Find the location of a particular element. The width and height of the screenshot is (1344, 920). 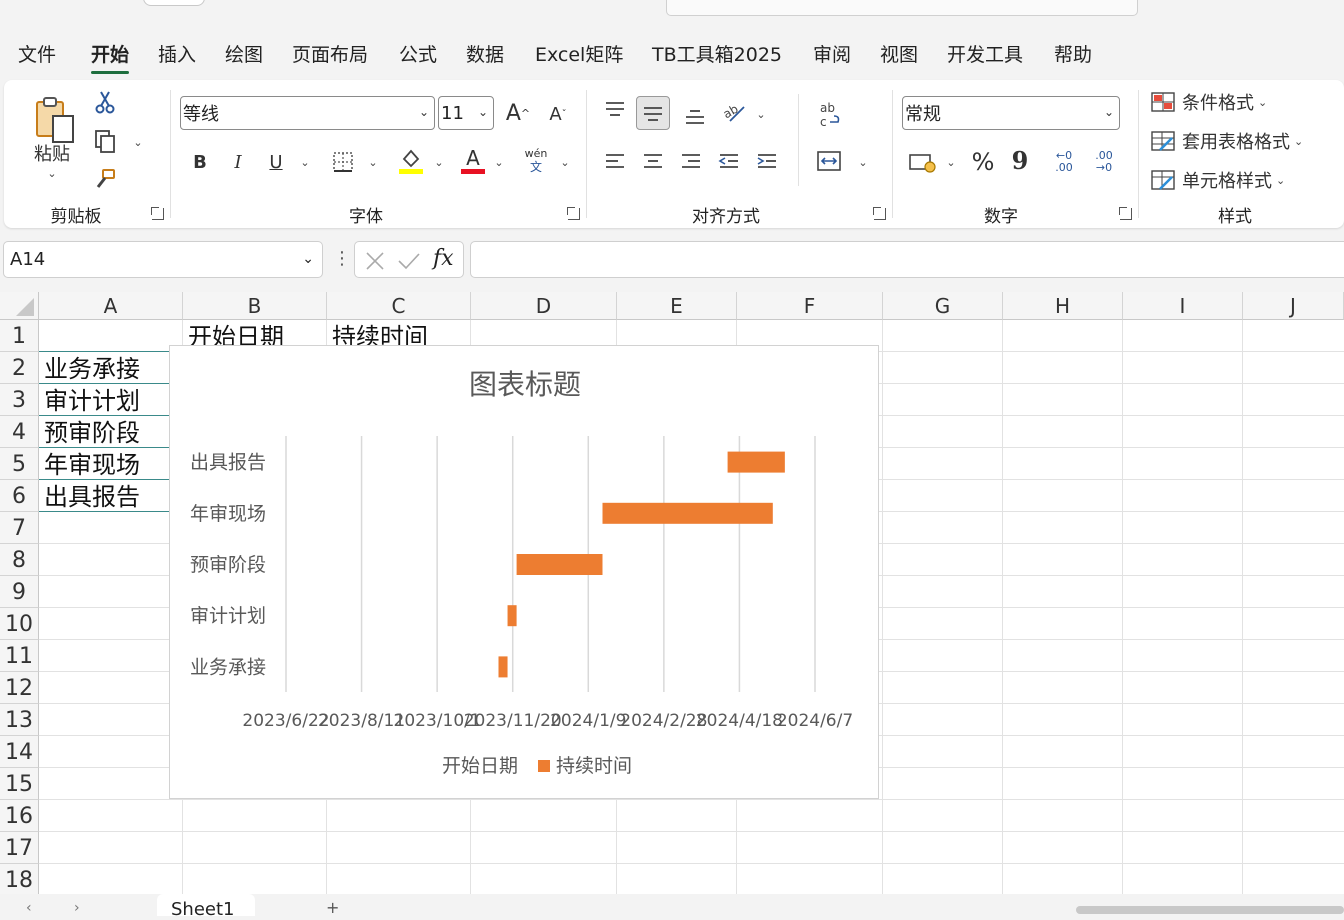

comma-button: 9 is located at coordinates (1020, 160).